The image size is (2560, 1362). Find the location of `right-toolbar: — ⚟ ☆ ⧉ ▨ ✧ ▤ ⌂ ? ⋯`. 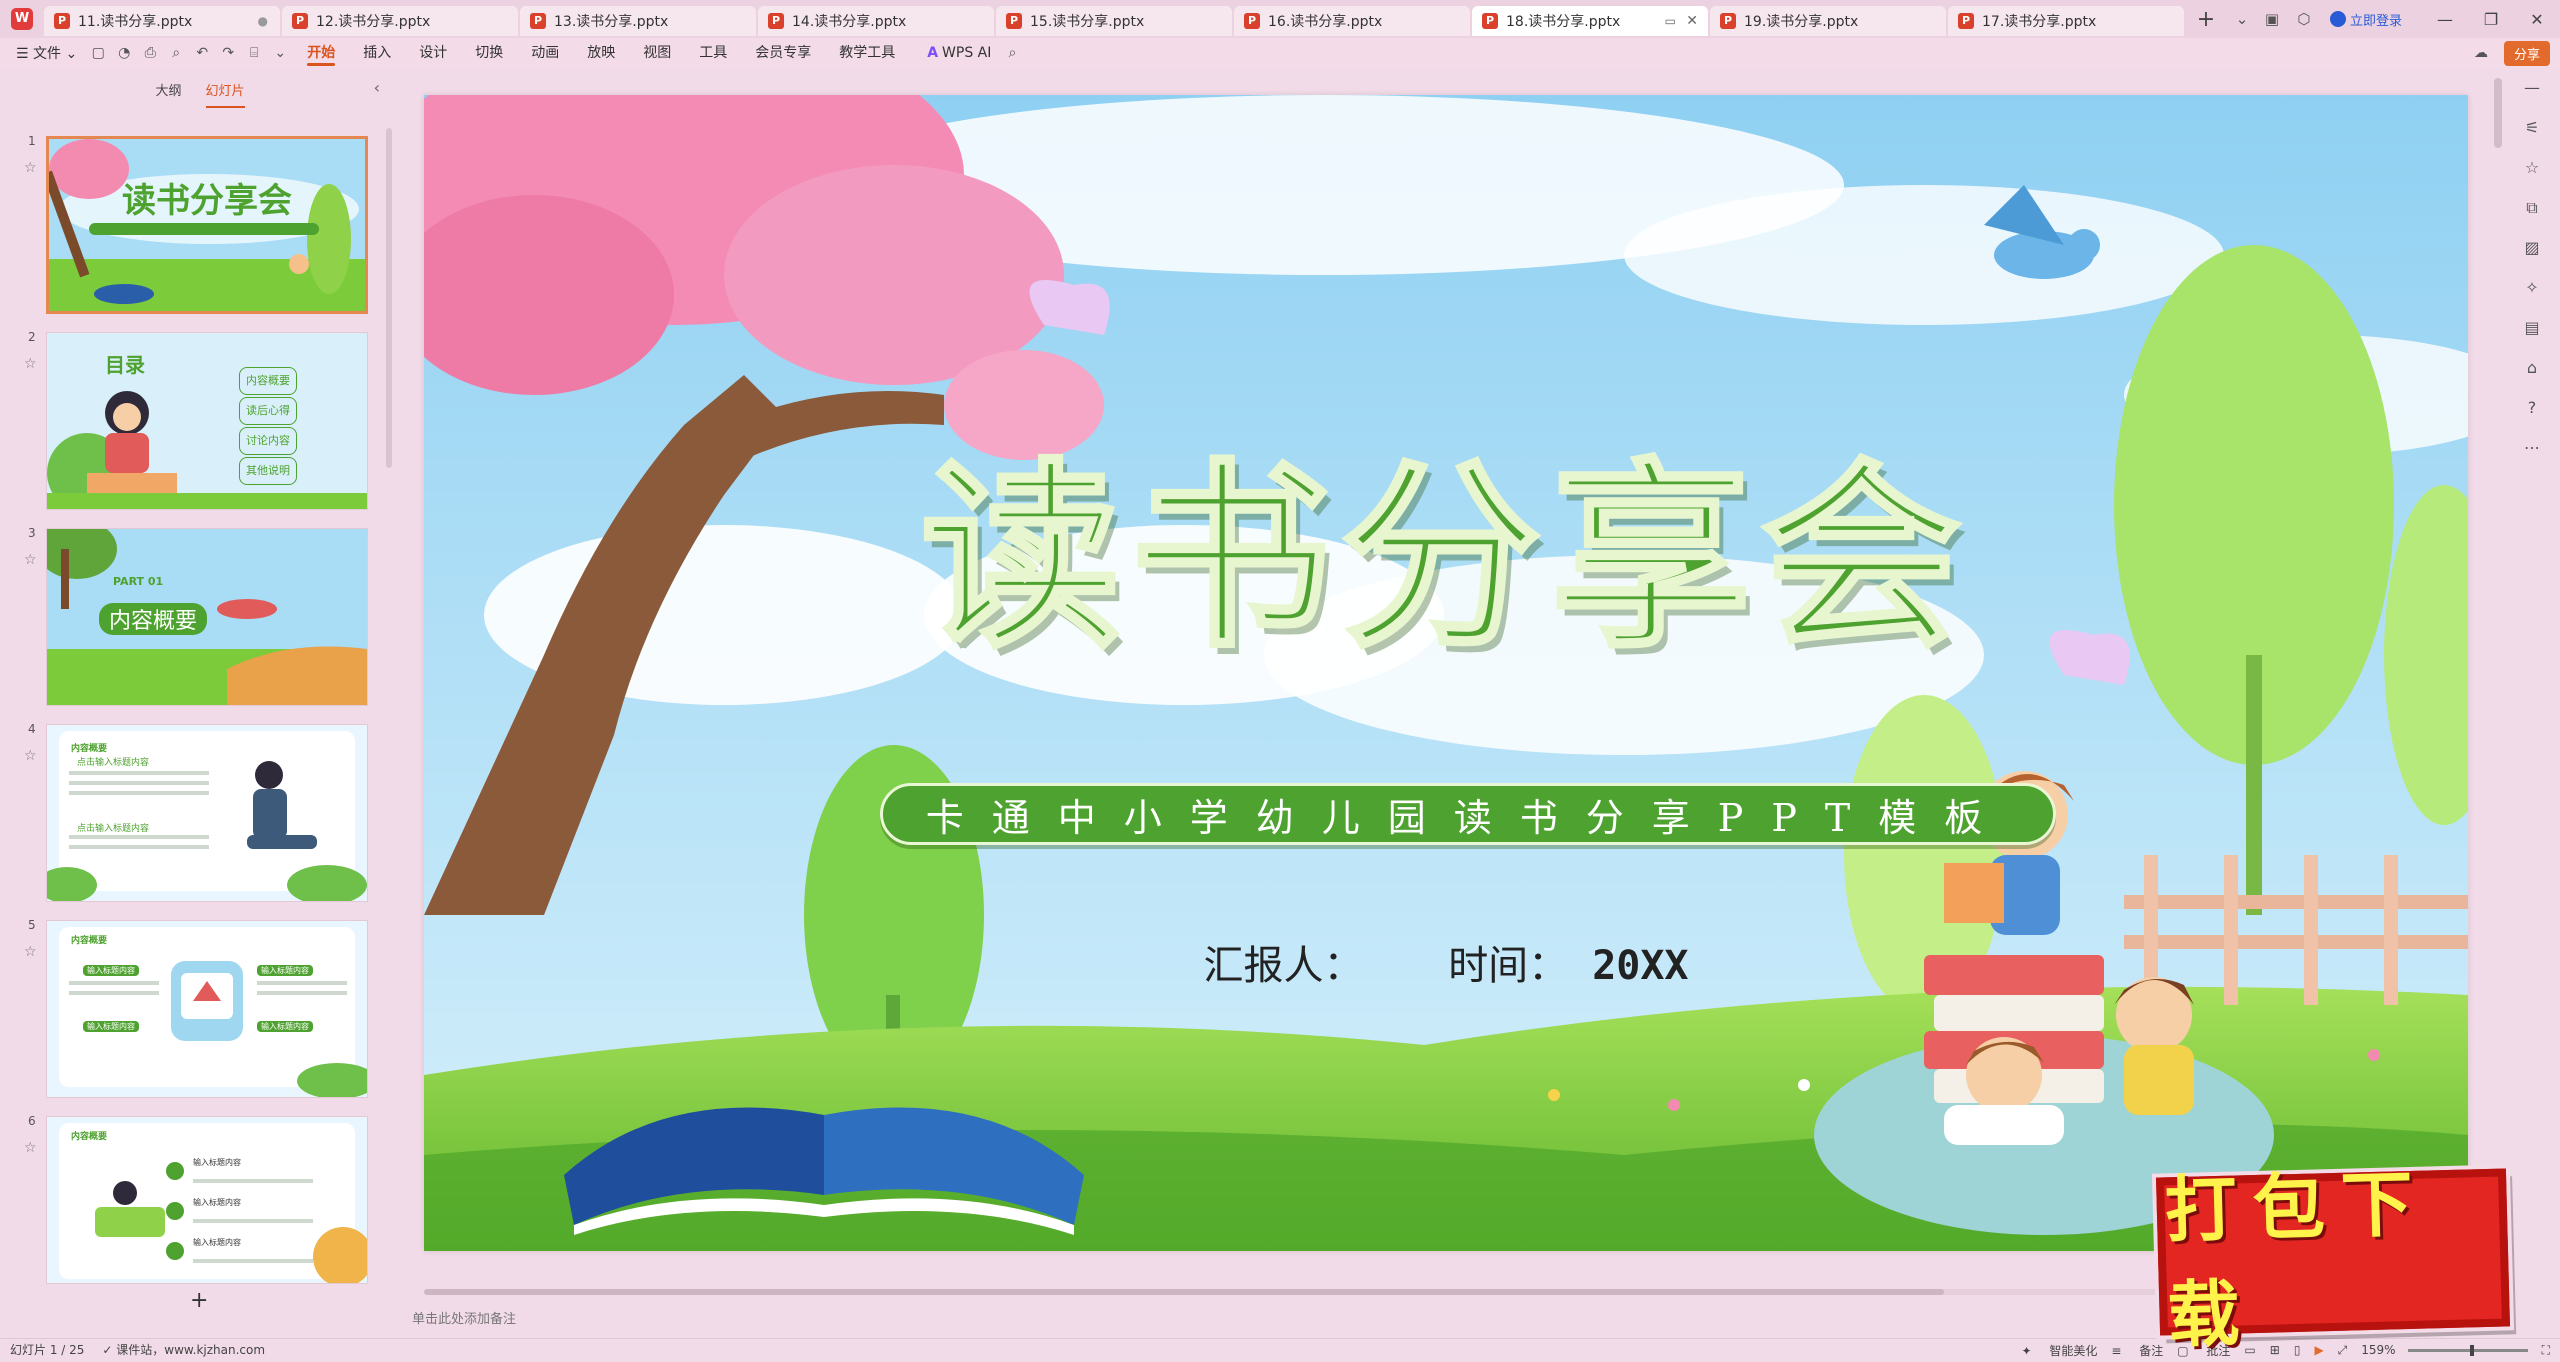

right-toolbar: — ⚟ ☆ ⧉ ▨ ✧ ▤ ⌂ ? ⋯ is located at coordinates (2532, 703).